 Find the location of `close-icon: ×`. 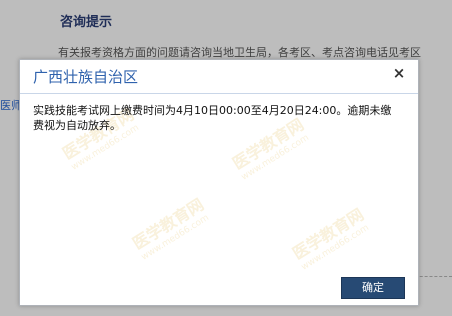

close-icon: × is located at coordinates (399, 73).